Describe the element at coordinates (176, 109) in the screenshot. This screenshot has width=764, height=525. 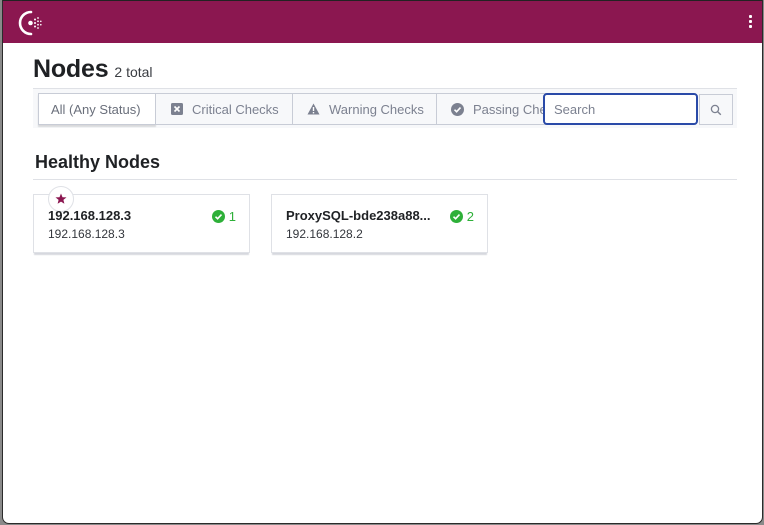
I see `critical-x-square-icon` at that location.